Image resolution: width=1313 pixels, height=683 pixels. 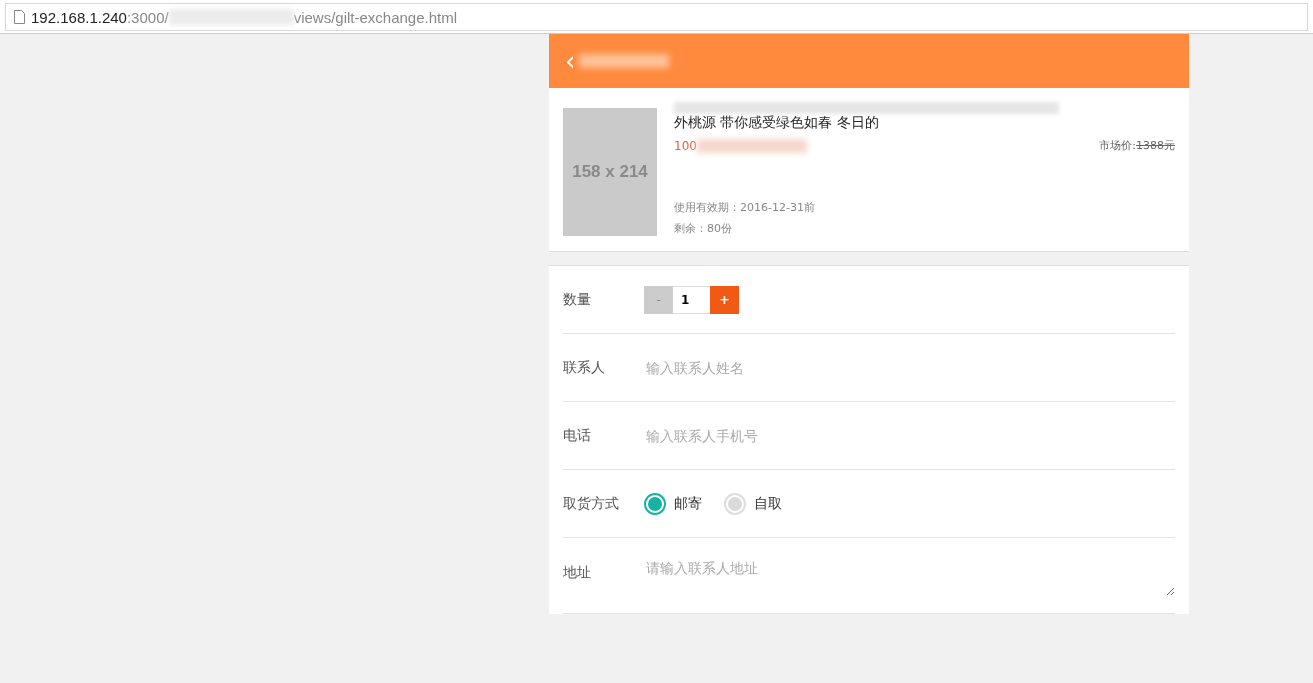 I want to click on field-label: 电话, so click(x=577, y=435).